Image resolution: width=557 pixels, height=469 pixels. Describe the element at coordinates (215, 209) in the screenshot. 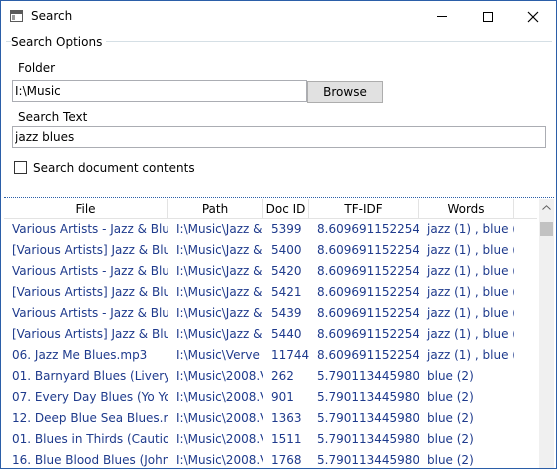

I see `column-header-path: Path` at that location.